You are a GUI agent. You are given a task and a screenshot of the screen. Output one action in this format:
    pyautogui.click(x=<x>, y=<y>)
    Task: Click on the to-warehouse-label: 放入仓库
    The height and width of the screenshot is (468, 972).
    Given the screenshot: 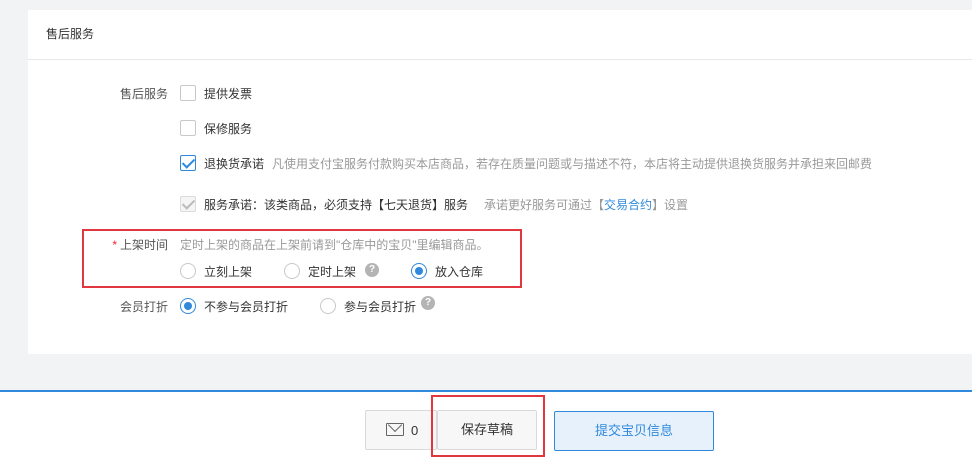 What is the action you would take?
    pyautogui.click(x=459, y=272)
    